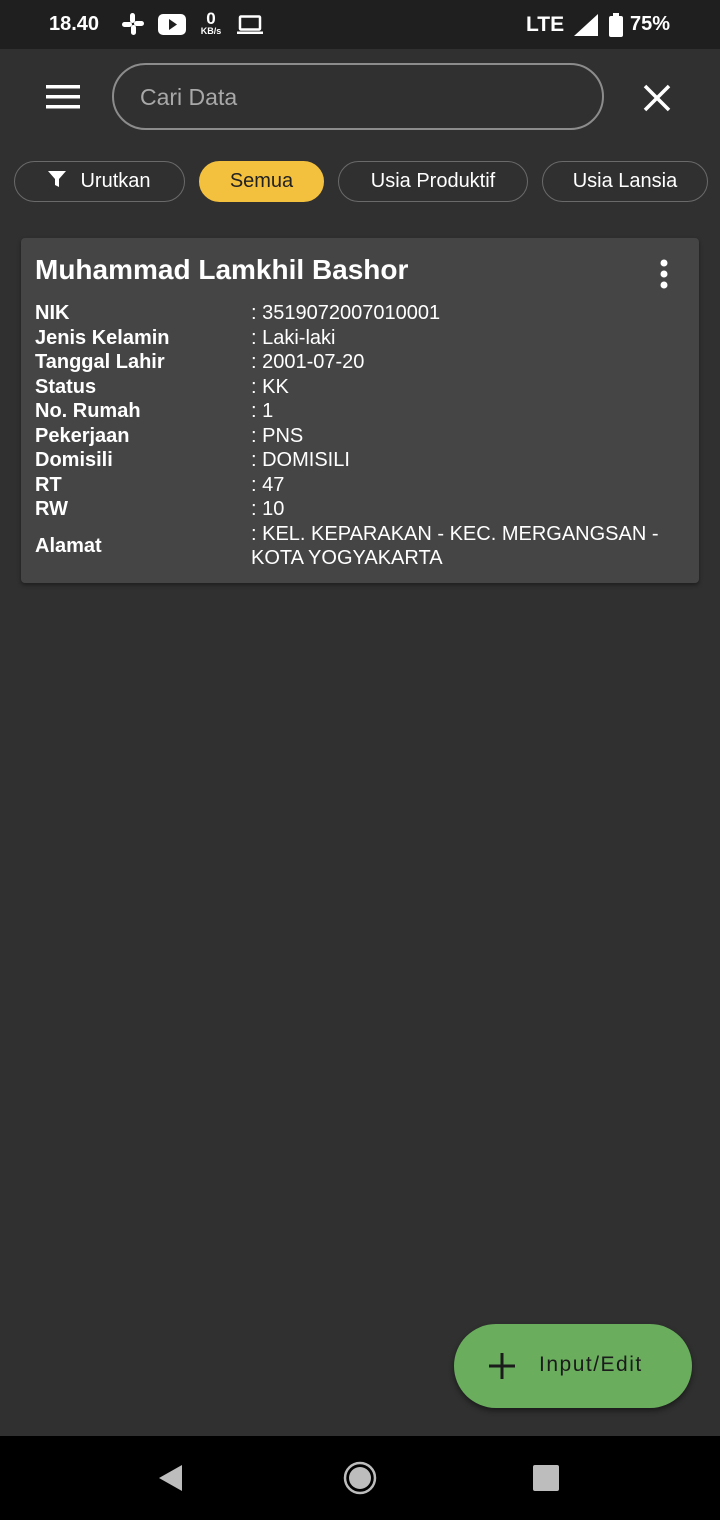 This screenshot has width=720, height=1520. I want to click on chip-usia-lansia: Usia Lansia, so click(625, 181).